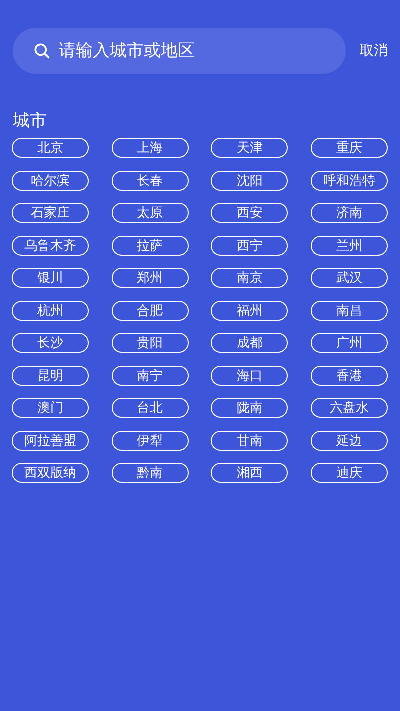  Describe the element at coordinates (249, 408) in the screenshot. I see `city-chip: 陇南` at that location.